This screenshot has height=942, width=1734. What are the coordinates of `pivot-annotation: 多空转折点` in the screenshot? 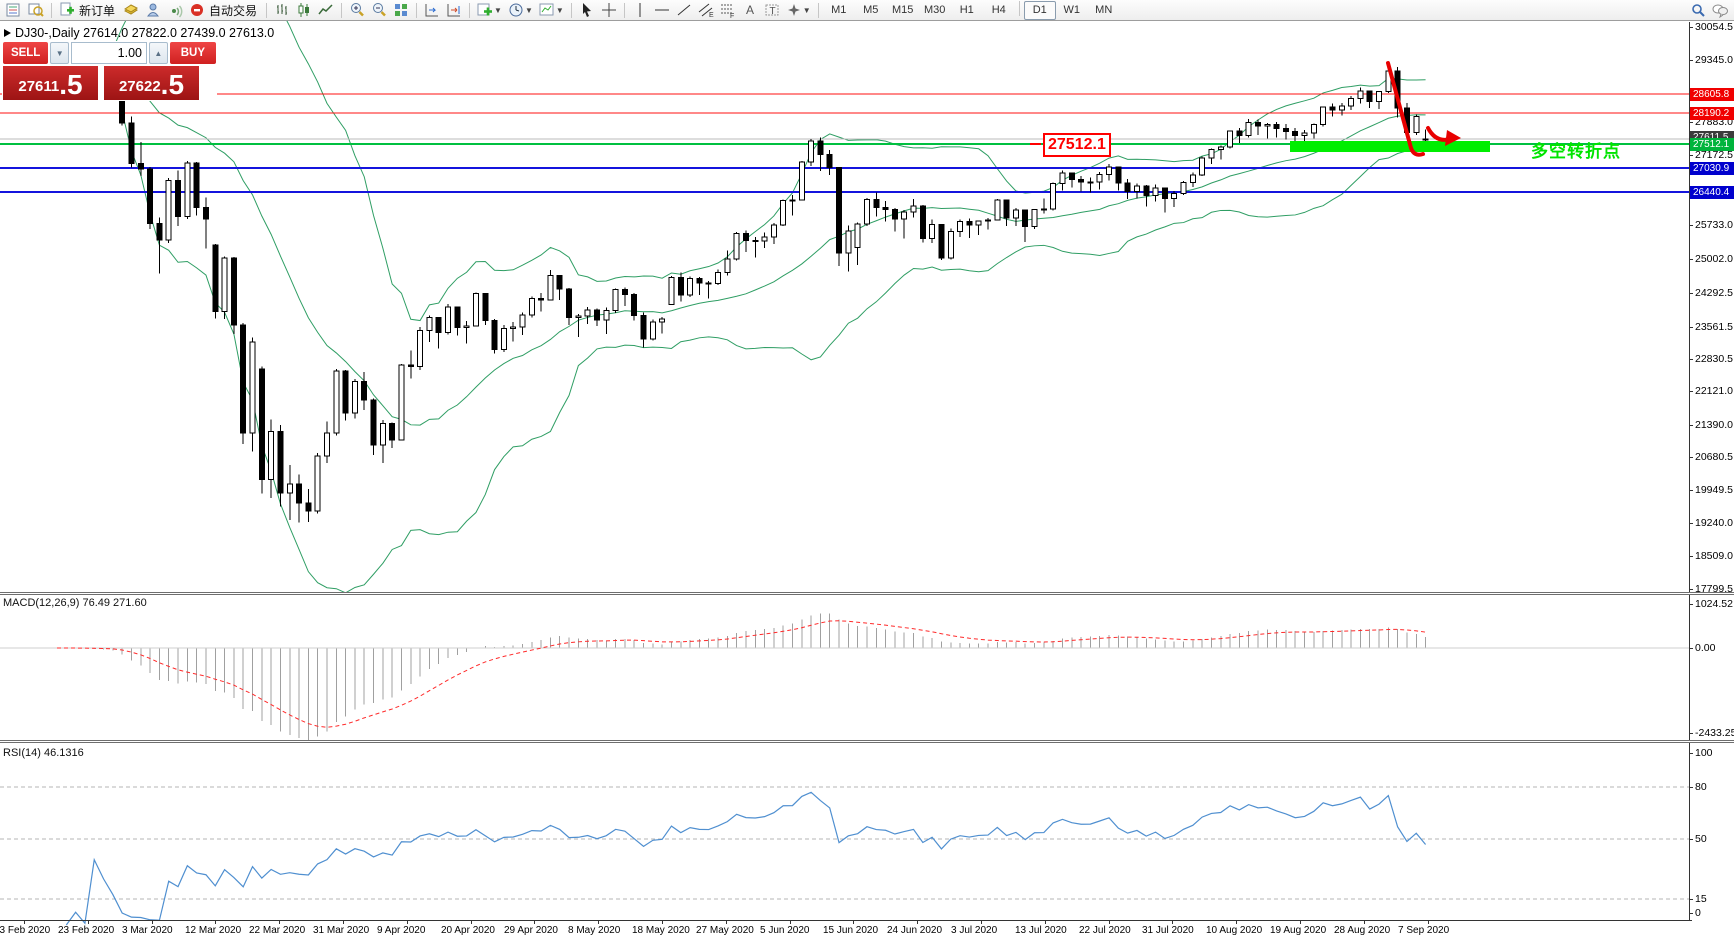 It's located at (1576, 149).